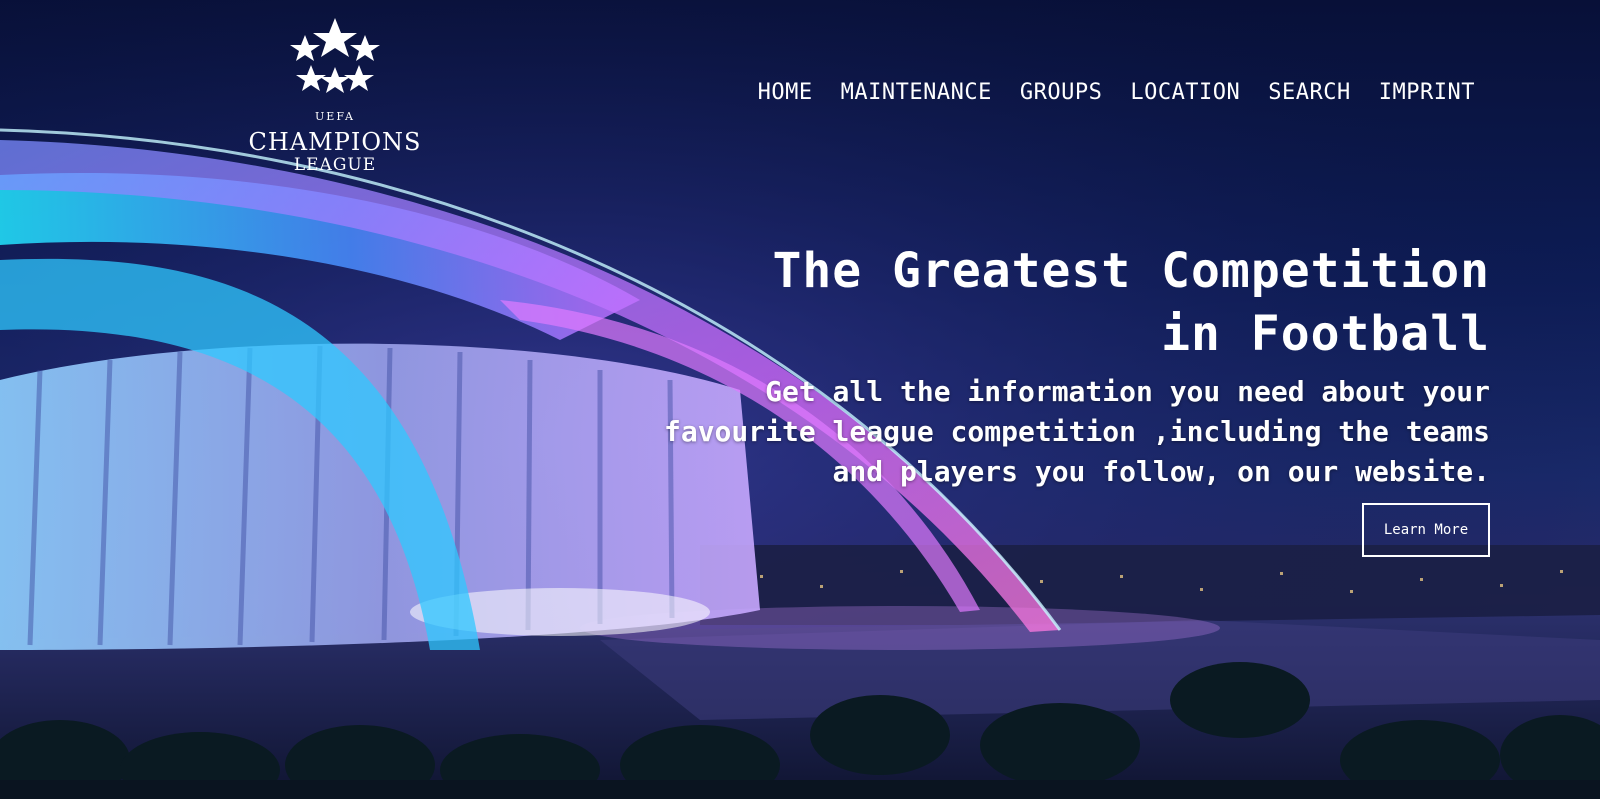  Describe the element at coordinates (1325, 334) in the screenshot. I see `hero-title-line-2: in Football` at that location.